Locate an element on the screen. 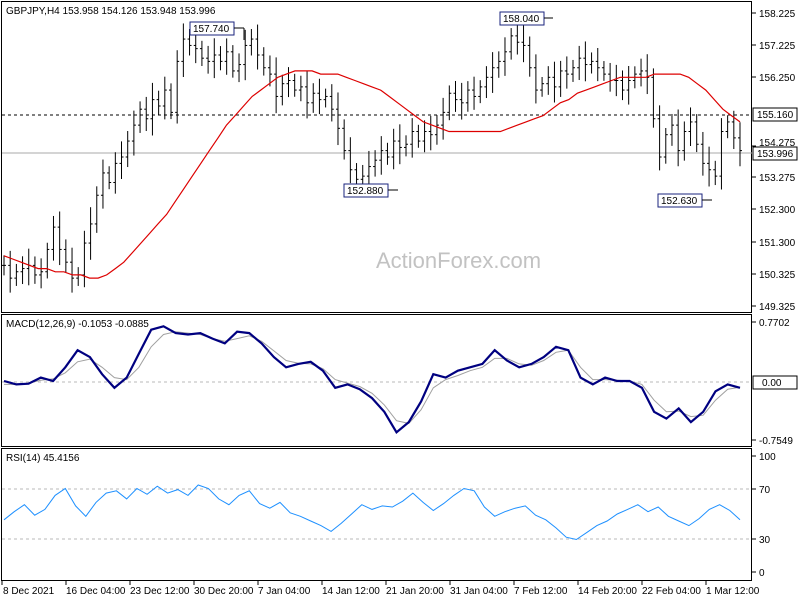 Image resolution: width=800 pixels, height=605 pixels. svg-text: 151.300 is located at coordinates (777, 243).